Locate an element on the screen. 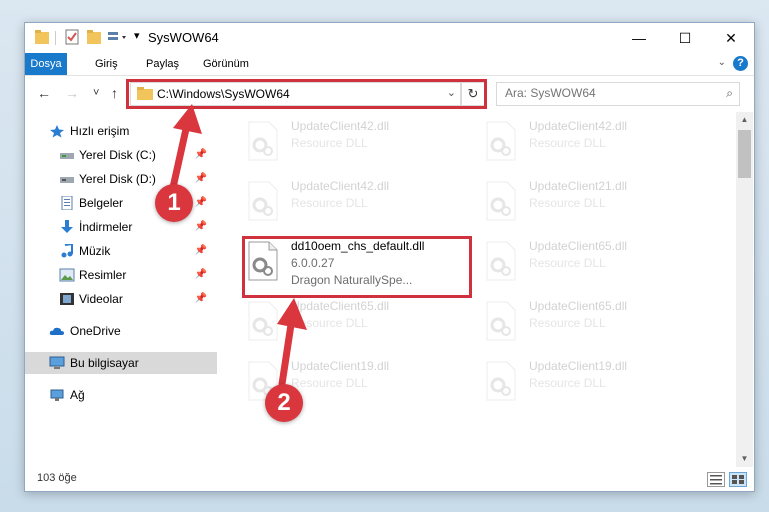 The image size is (769, 512). step-badge-1: 1 is located at coordinates (174, 203).